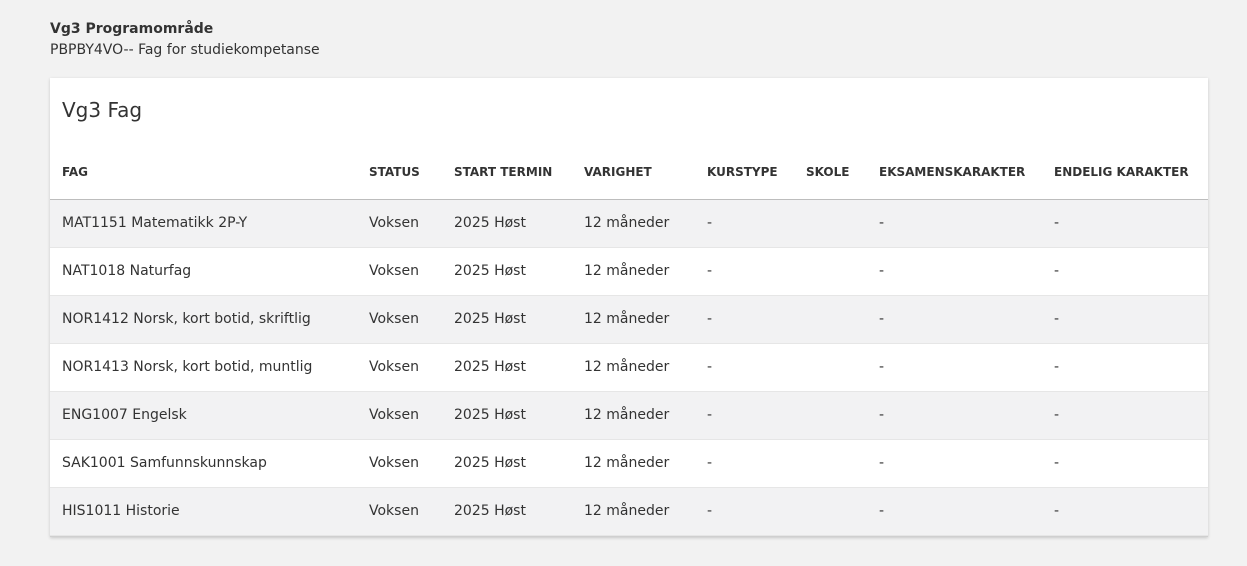 The height and width of the screenshot is (566, 1247). I want to click on cell-fag: NAT1018 Naturfag, so click(209, 271).